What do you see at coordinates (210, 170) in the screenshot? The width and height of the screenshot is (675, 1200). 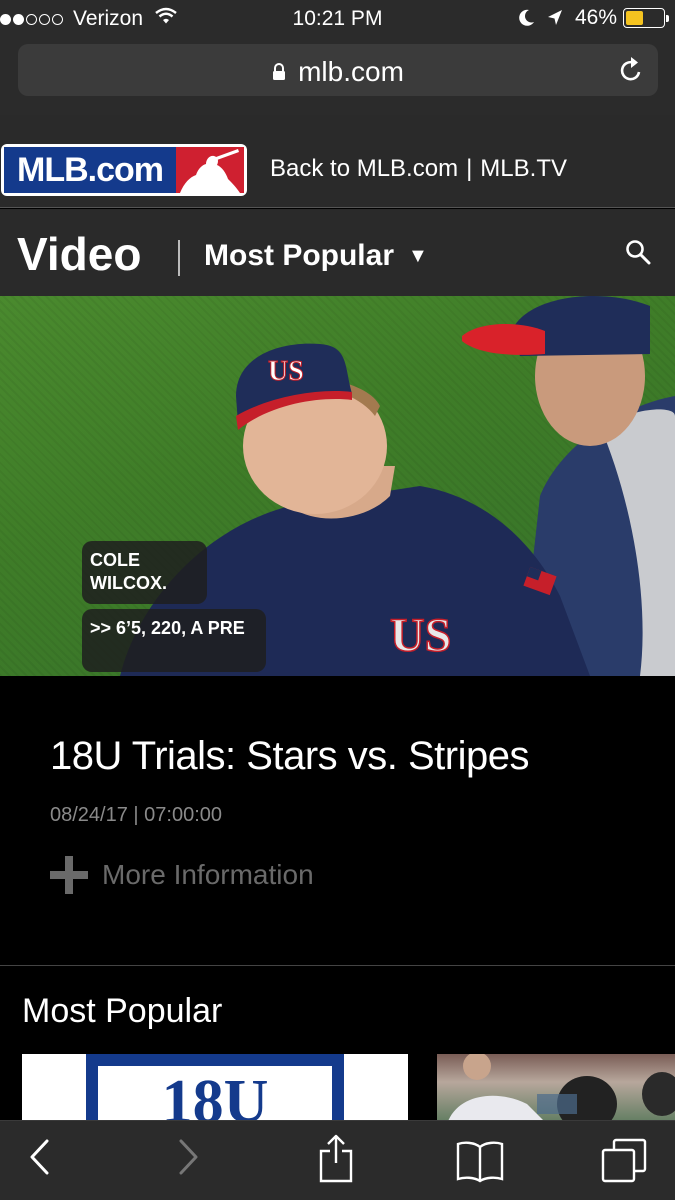 I see `batter-silhouette-icon` at bounding box center [210, 170].